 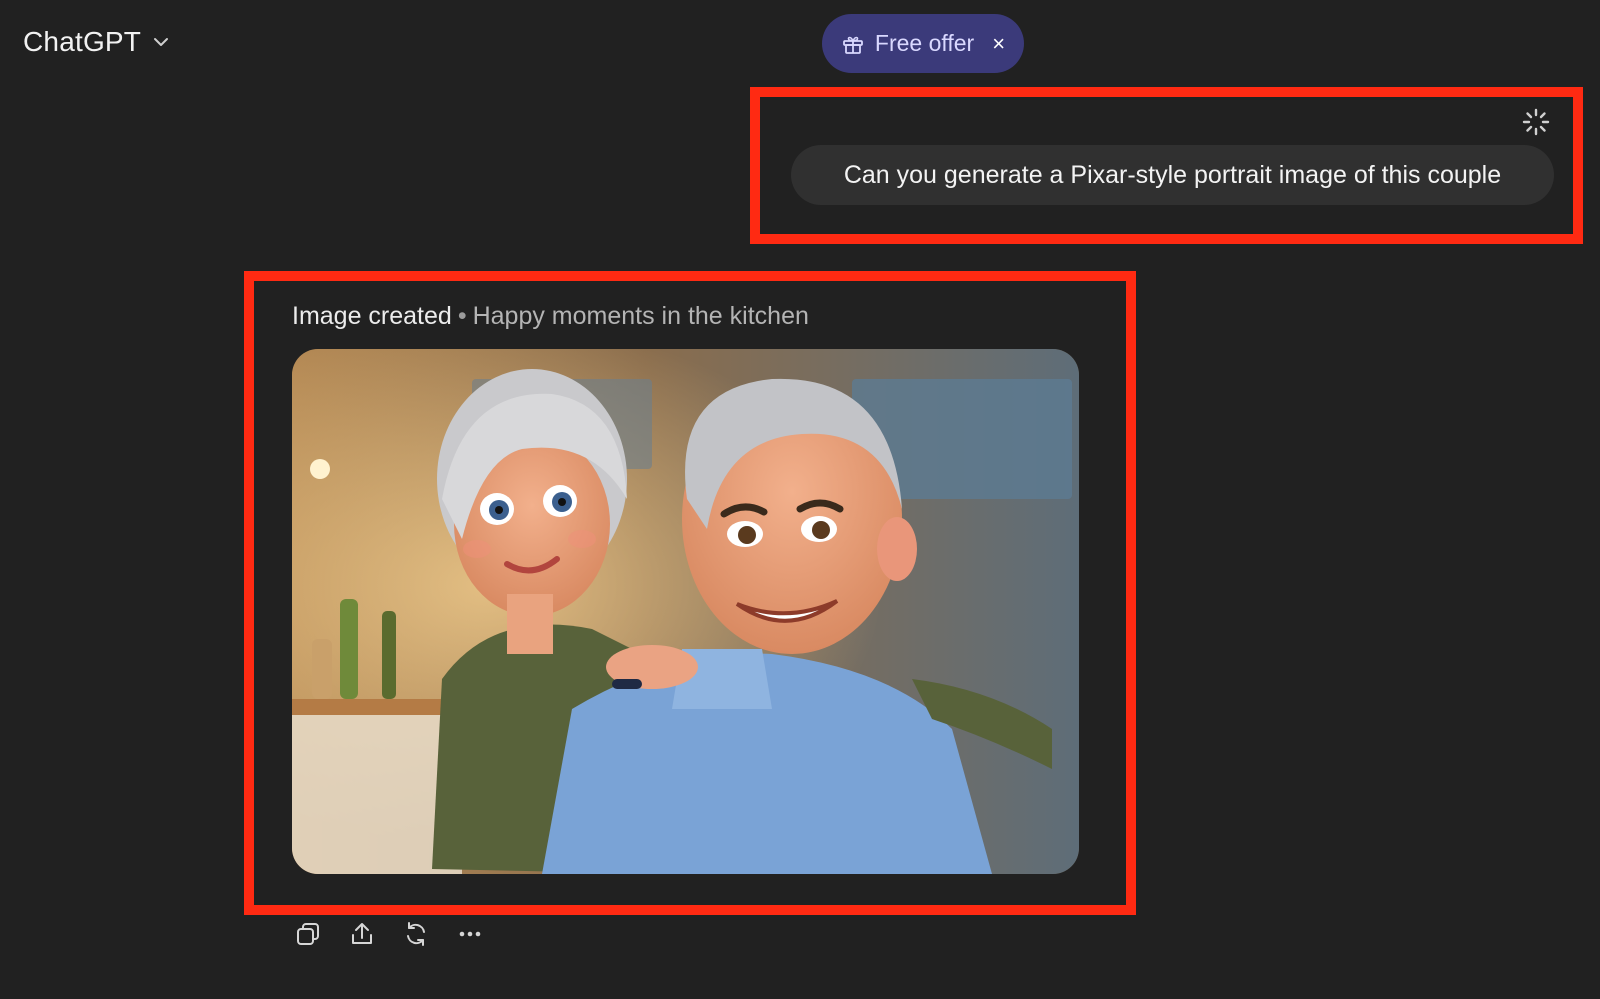 I want to click on copy-button, so click(x=308, y=934).